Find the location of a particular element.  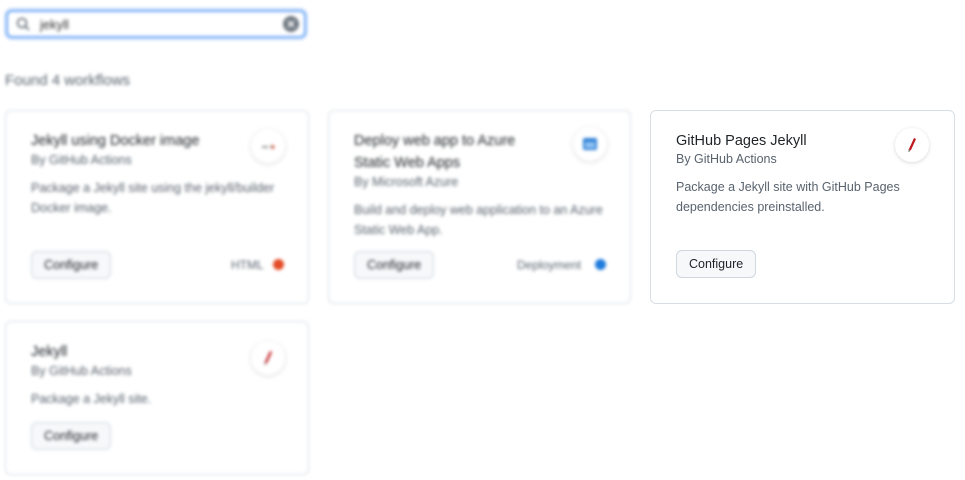

search-input: jekyll is located at coordinates (156, 24).